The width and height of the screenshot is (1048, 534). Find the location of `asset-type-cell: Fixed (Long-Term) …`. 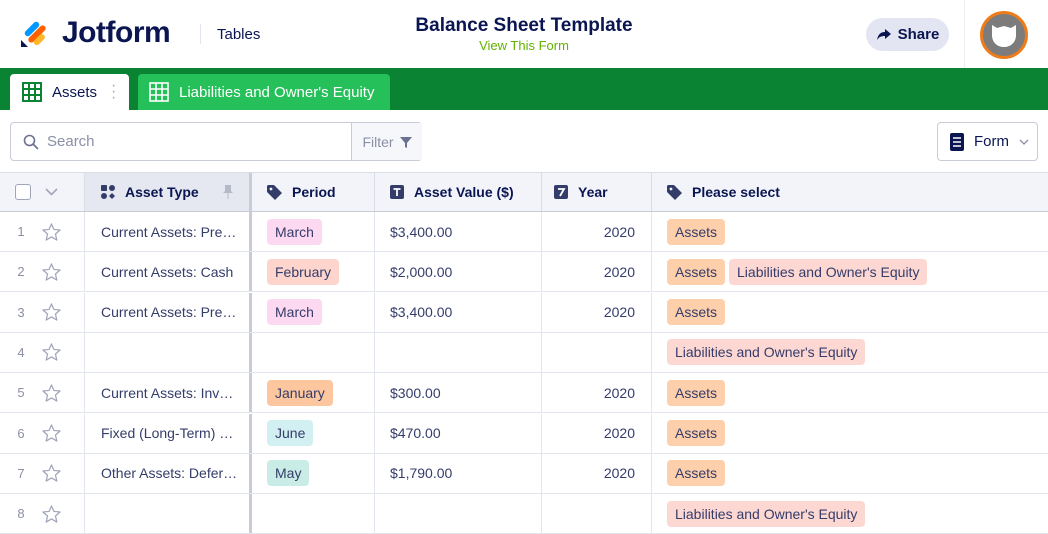

asset-type-cell: Fixed (Long-Term) … is located at coordinates (168, 433).